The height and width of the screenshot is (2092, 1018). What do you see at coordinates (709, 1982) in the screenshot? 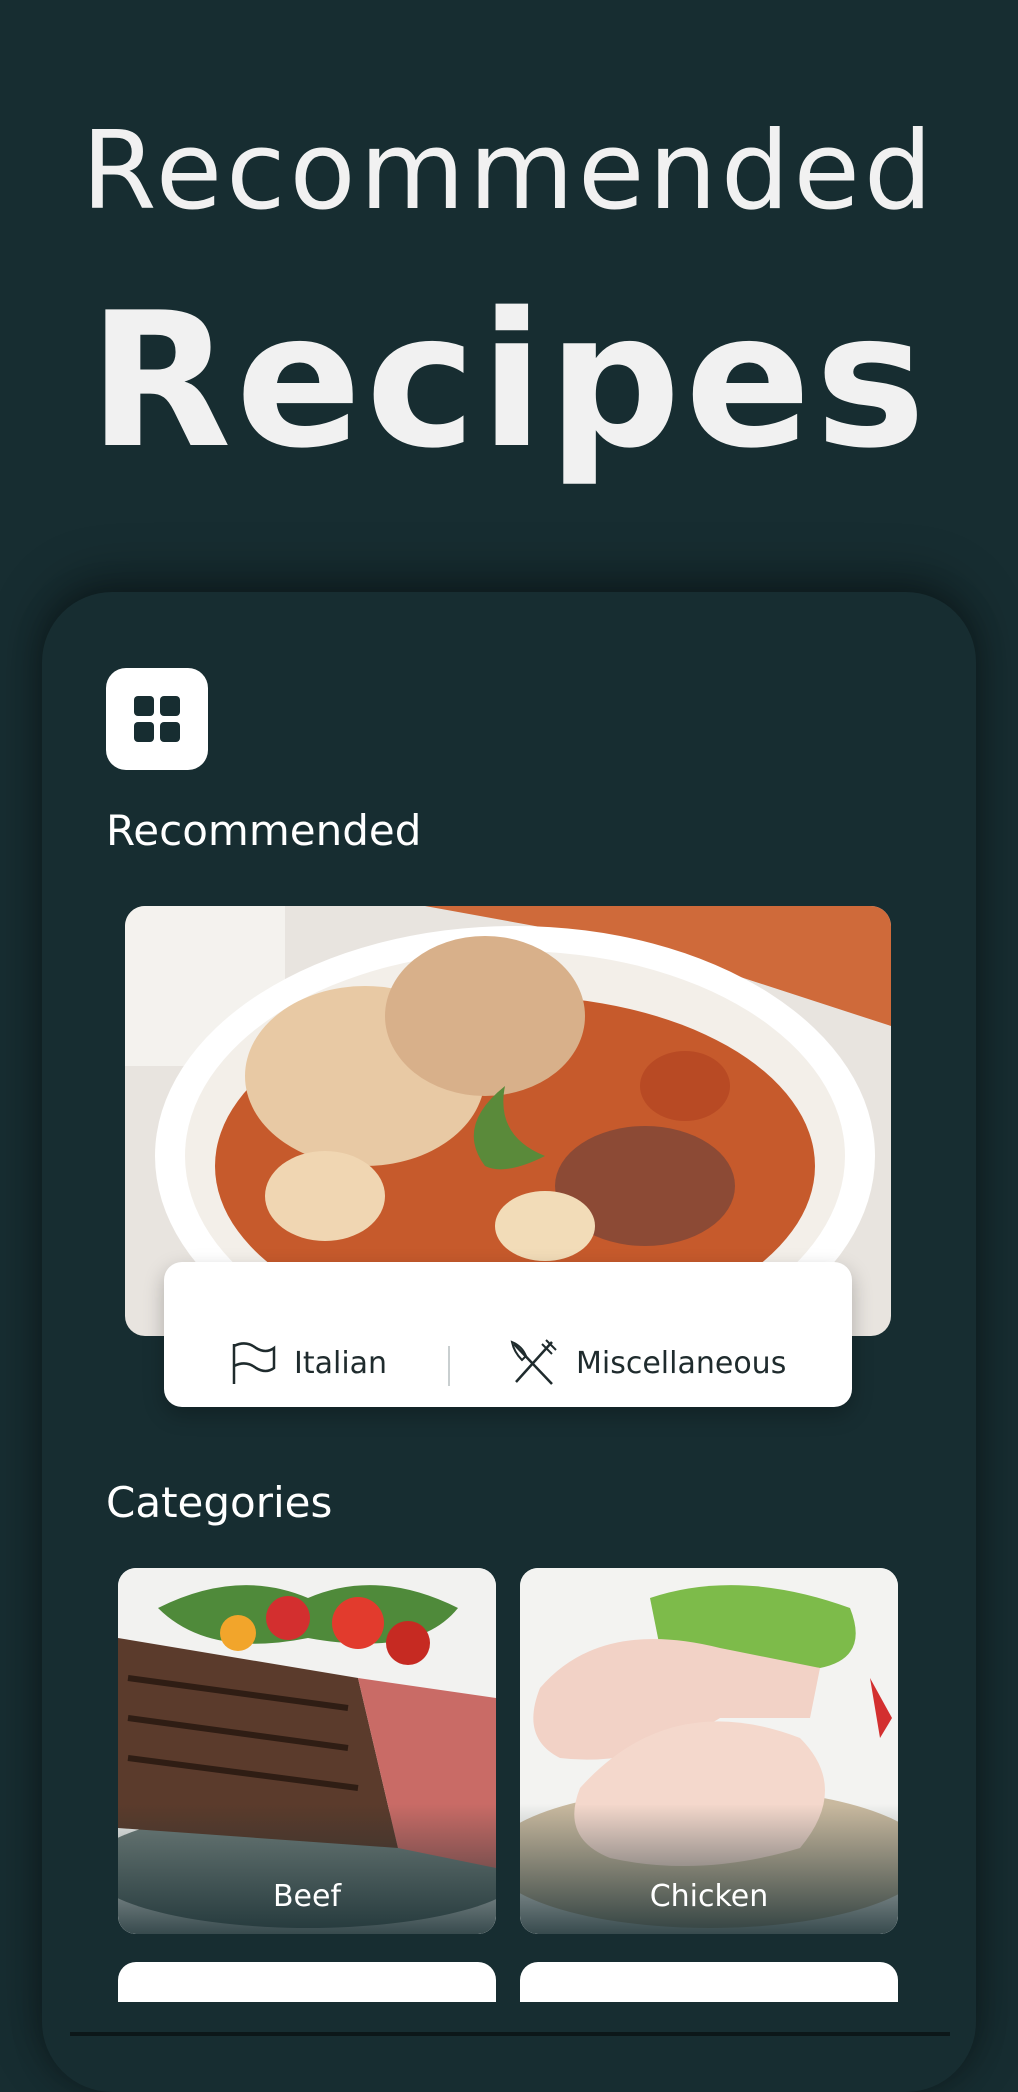
I see `category-card-partial-right` at bounding box center [709, 1982].